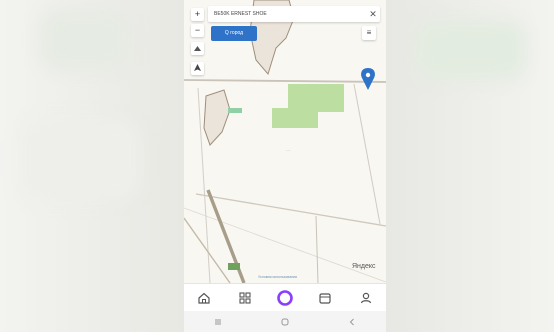  What do you see at coordinates (288, 150) in the screenshot?
I see `map-place-label: ···` at bounding box center [288, 150].